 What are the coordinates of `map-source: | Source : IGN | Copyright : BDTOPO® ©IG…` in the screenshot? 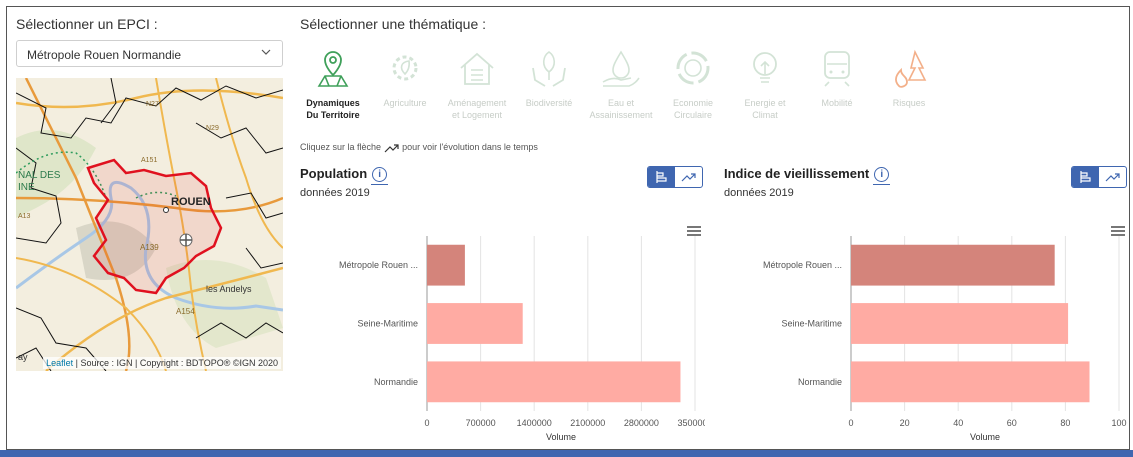 It's located at (175, 363).